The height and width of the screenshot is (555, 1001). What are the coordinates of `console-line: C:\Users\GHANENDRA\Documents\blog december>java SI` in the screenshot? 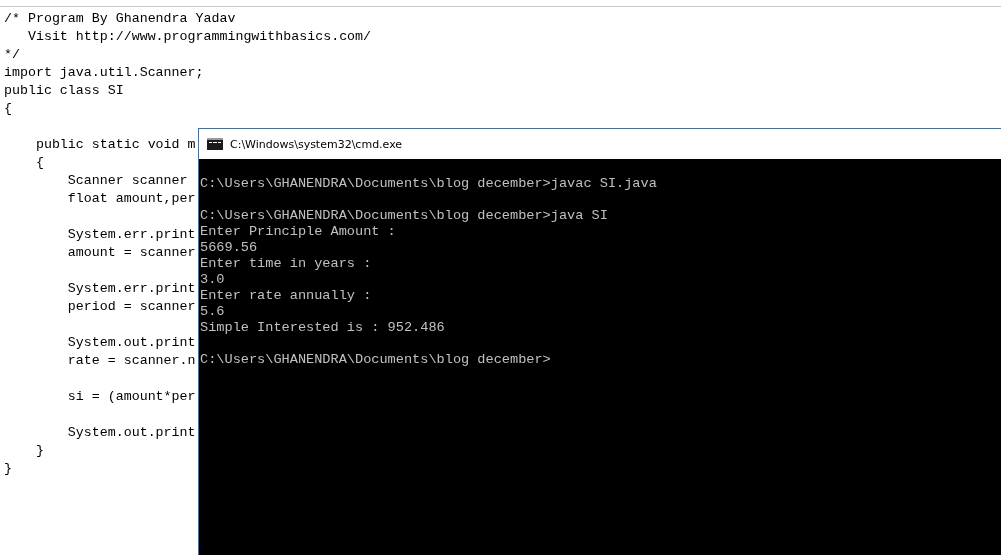 It's located at (404, 215).